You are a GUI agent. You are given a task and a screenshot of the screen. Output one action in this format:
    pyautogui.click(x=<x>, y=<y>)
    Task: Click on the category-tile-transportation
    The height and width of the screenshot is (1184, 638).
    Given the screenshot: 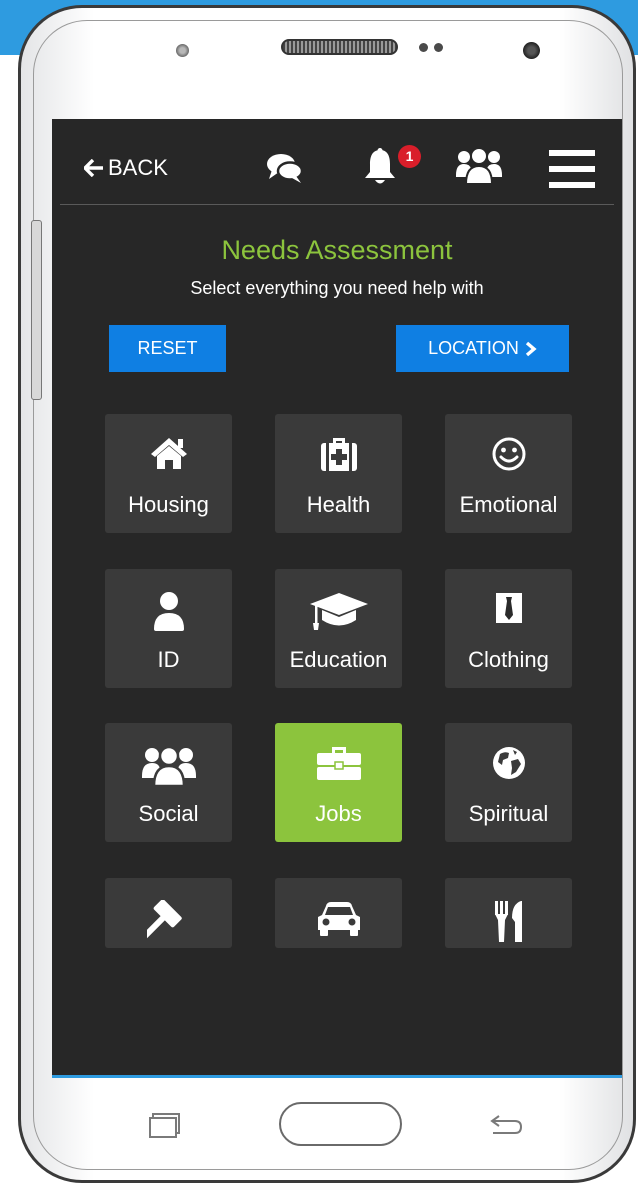 What is the action you would take?
    pyautogui.click(x=338, y=913)
    